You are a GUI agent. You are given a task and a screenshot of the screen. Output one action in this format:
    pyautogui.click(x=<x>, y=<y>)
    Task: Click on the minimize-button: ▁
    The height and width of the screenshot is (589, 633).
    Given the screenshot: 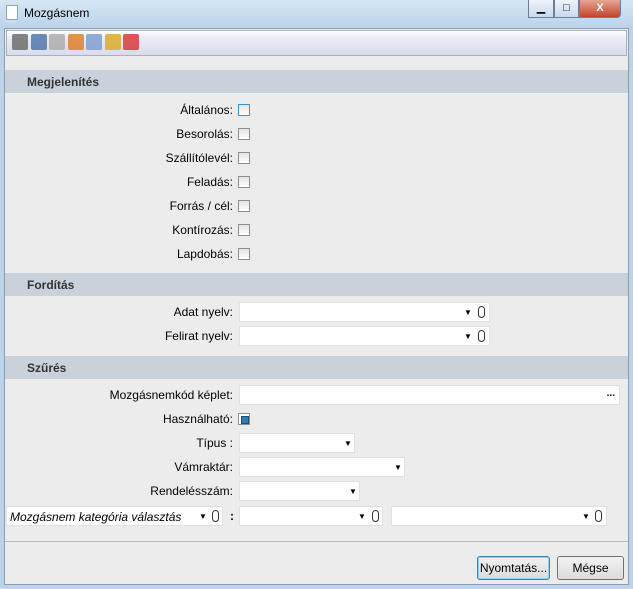 What is the action you would take?
    pyautogui.click(x=541, y=9)
    